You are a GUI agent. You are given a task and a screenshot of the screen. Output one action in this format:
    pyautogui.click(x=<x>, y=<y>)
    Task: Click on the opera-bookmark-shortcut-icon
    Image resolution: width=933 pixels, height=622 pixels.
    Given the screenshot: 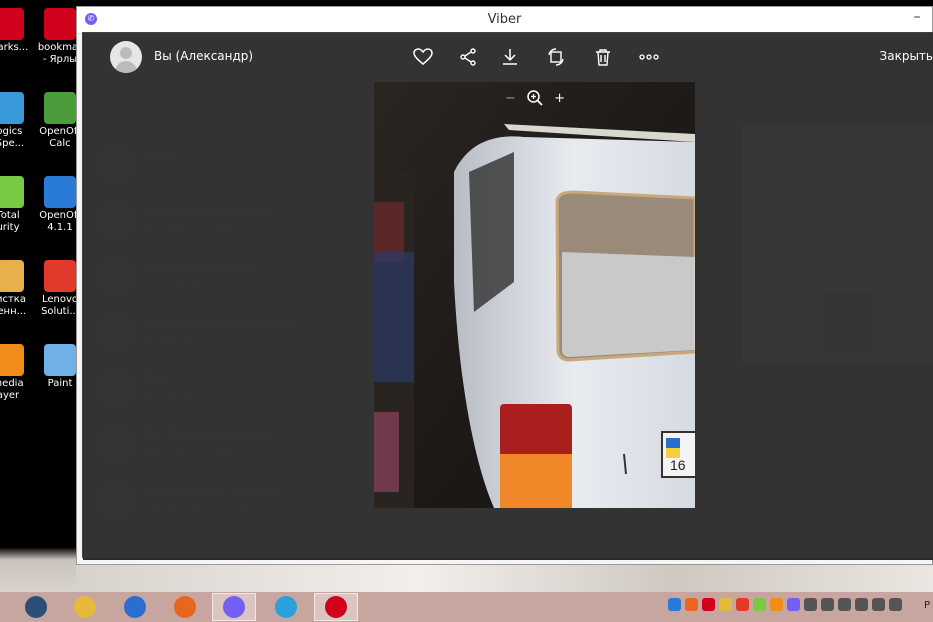 What is the action you would take?
    pyautogui.click(x=60, y=24)
    